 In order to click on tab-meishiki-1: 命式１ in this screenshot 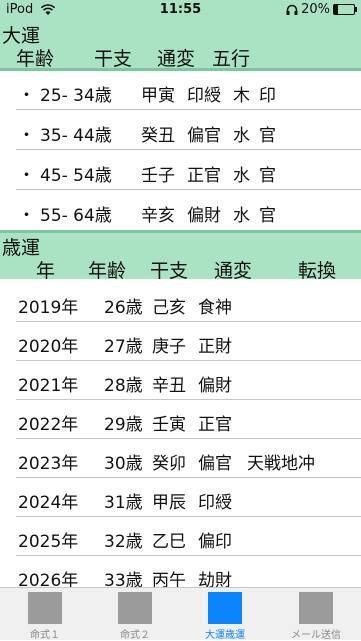, I will do `click(45, 616)`.